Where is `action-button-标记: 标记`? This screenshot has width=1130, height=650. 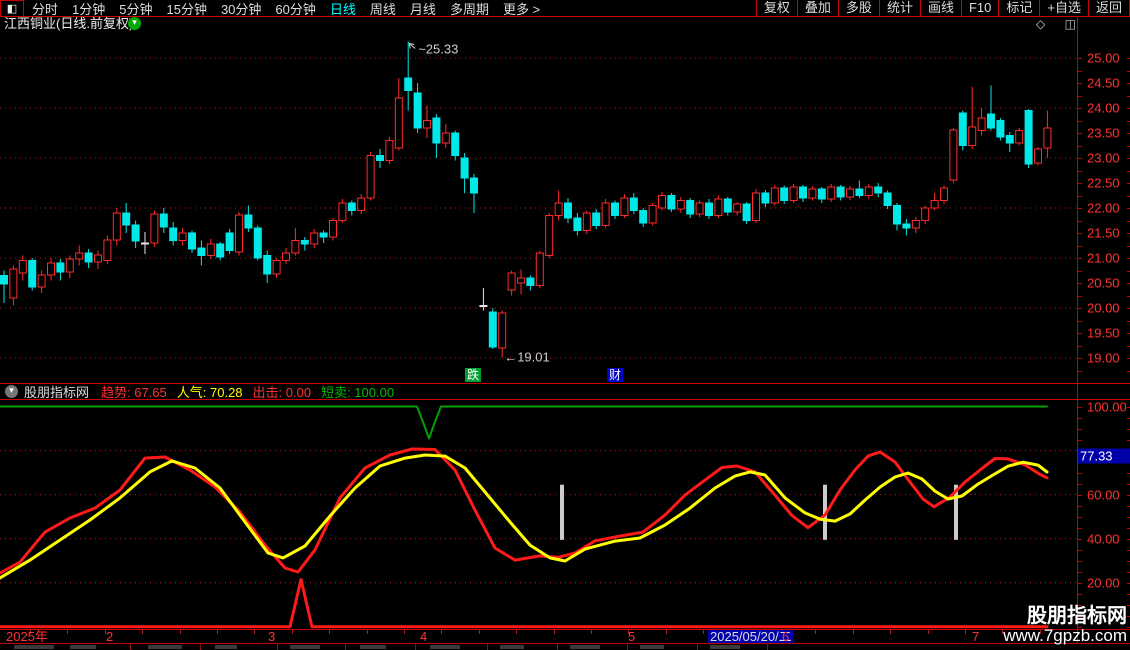 action-button-标记: 标记 is located at coordinates (1018, 8).